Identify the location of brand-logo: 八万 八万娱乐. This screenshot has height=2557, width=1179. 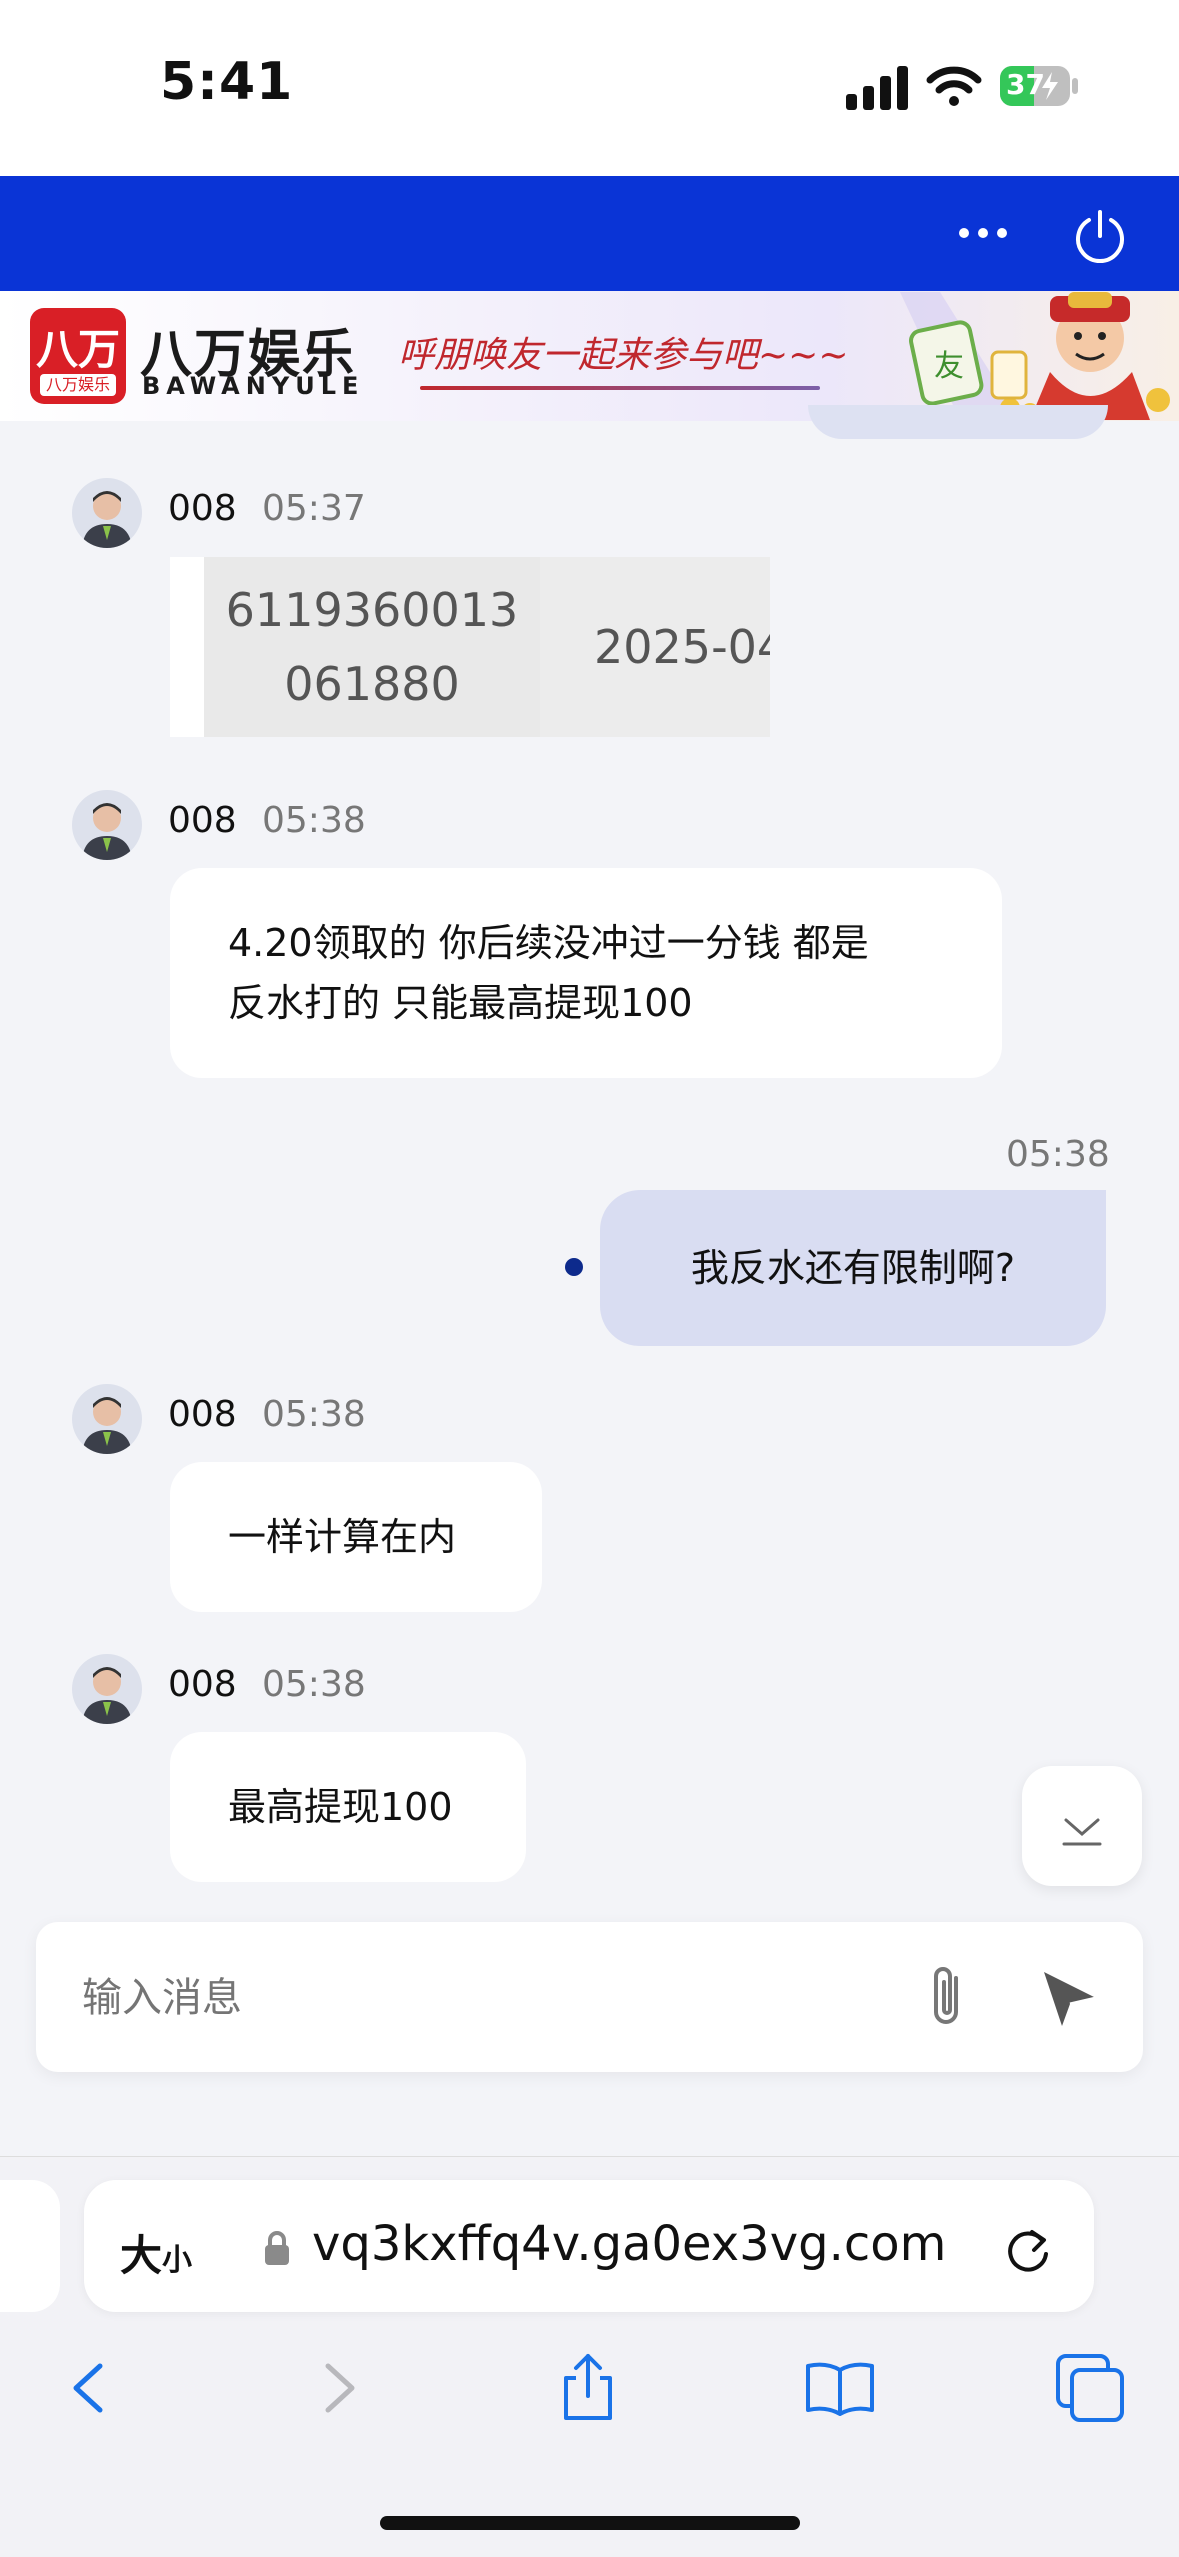
(78, 356).